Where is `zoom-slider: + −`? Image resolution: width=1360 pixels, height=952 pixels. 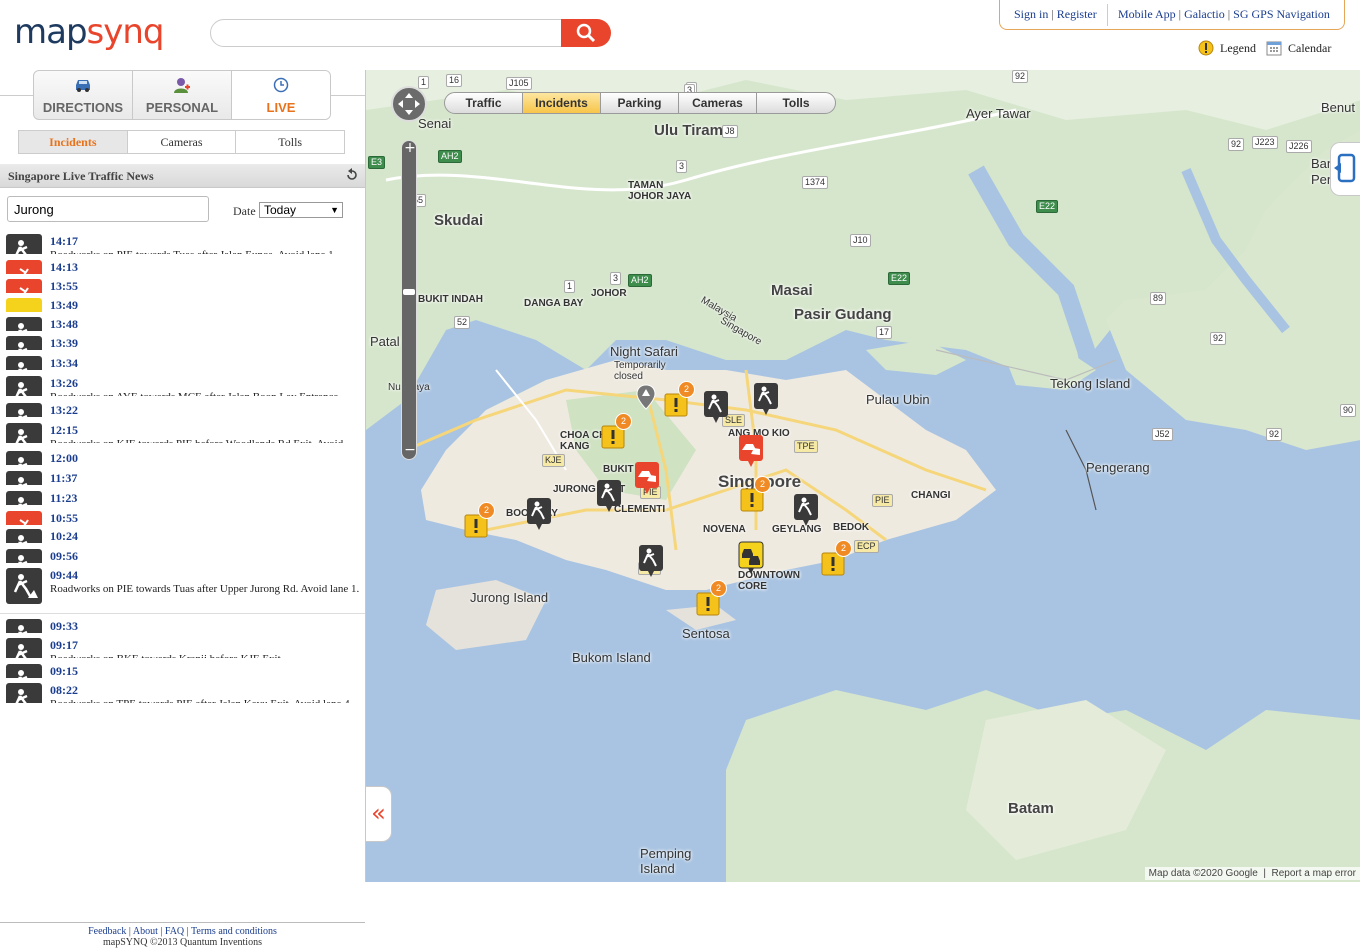
zoom-slider: + − is located at coordinates (409, 300).